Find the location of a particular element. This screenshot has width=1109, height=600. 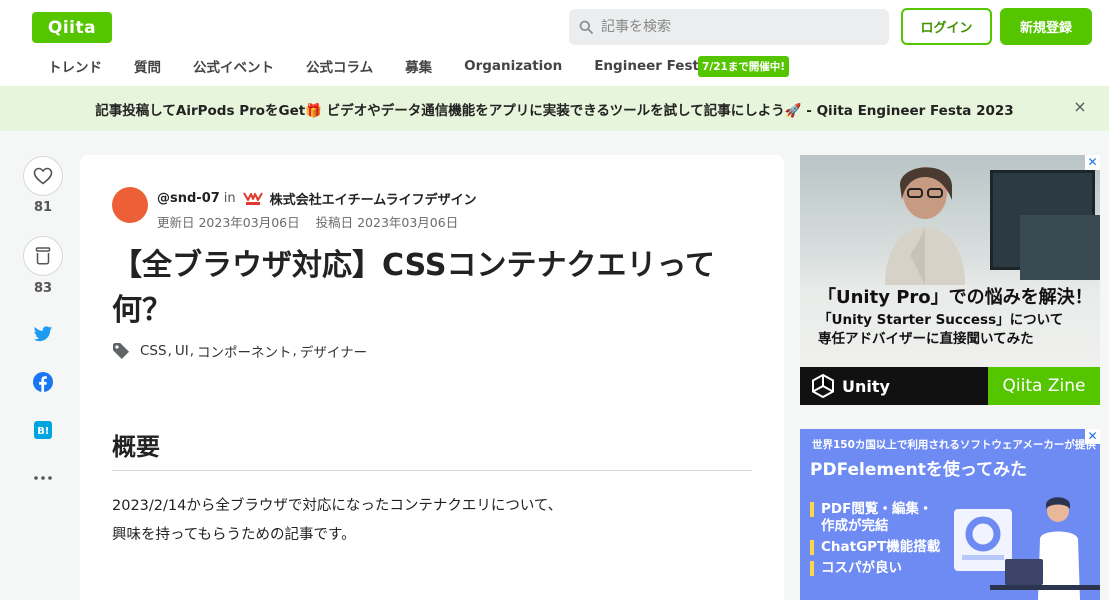

nav-official-columns: 公式コラム is located at coordinates (339, 66).